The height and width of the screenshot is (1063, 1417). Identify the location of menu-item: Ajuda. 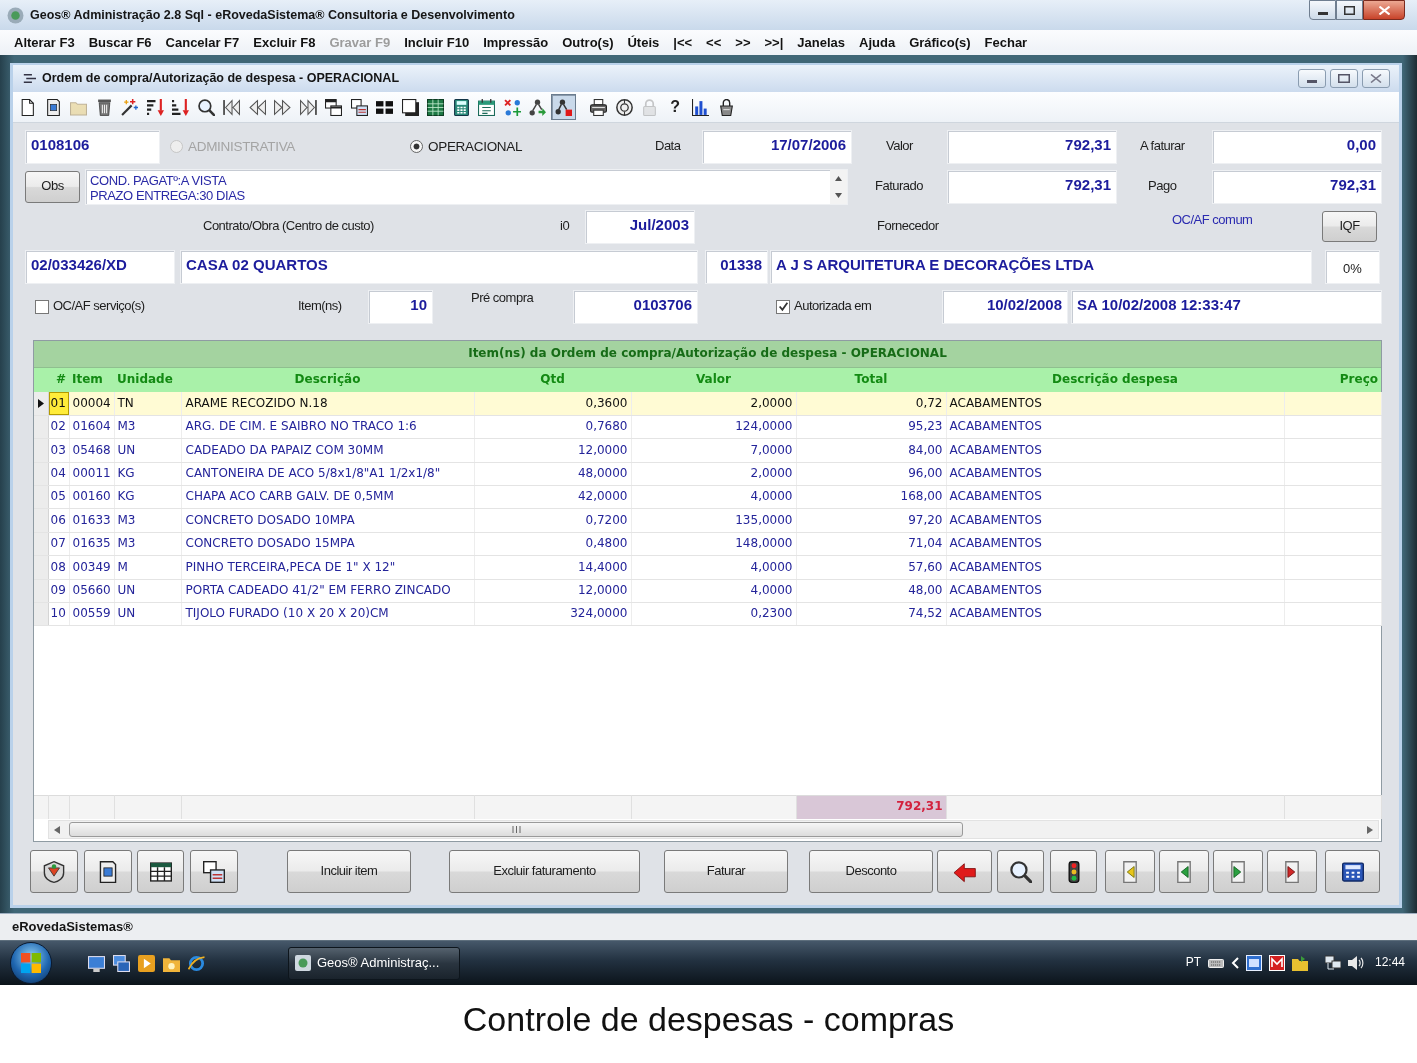
(877, 42).